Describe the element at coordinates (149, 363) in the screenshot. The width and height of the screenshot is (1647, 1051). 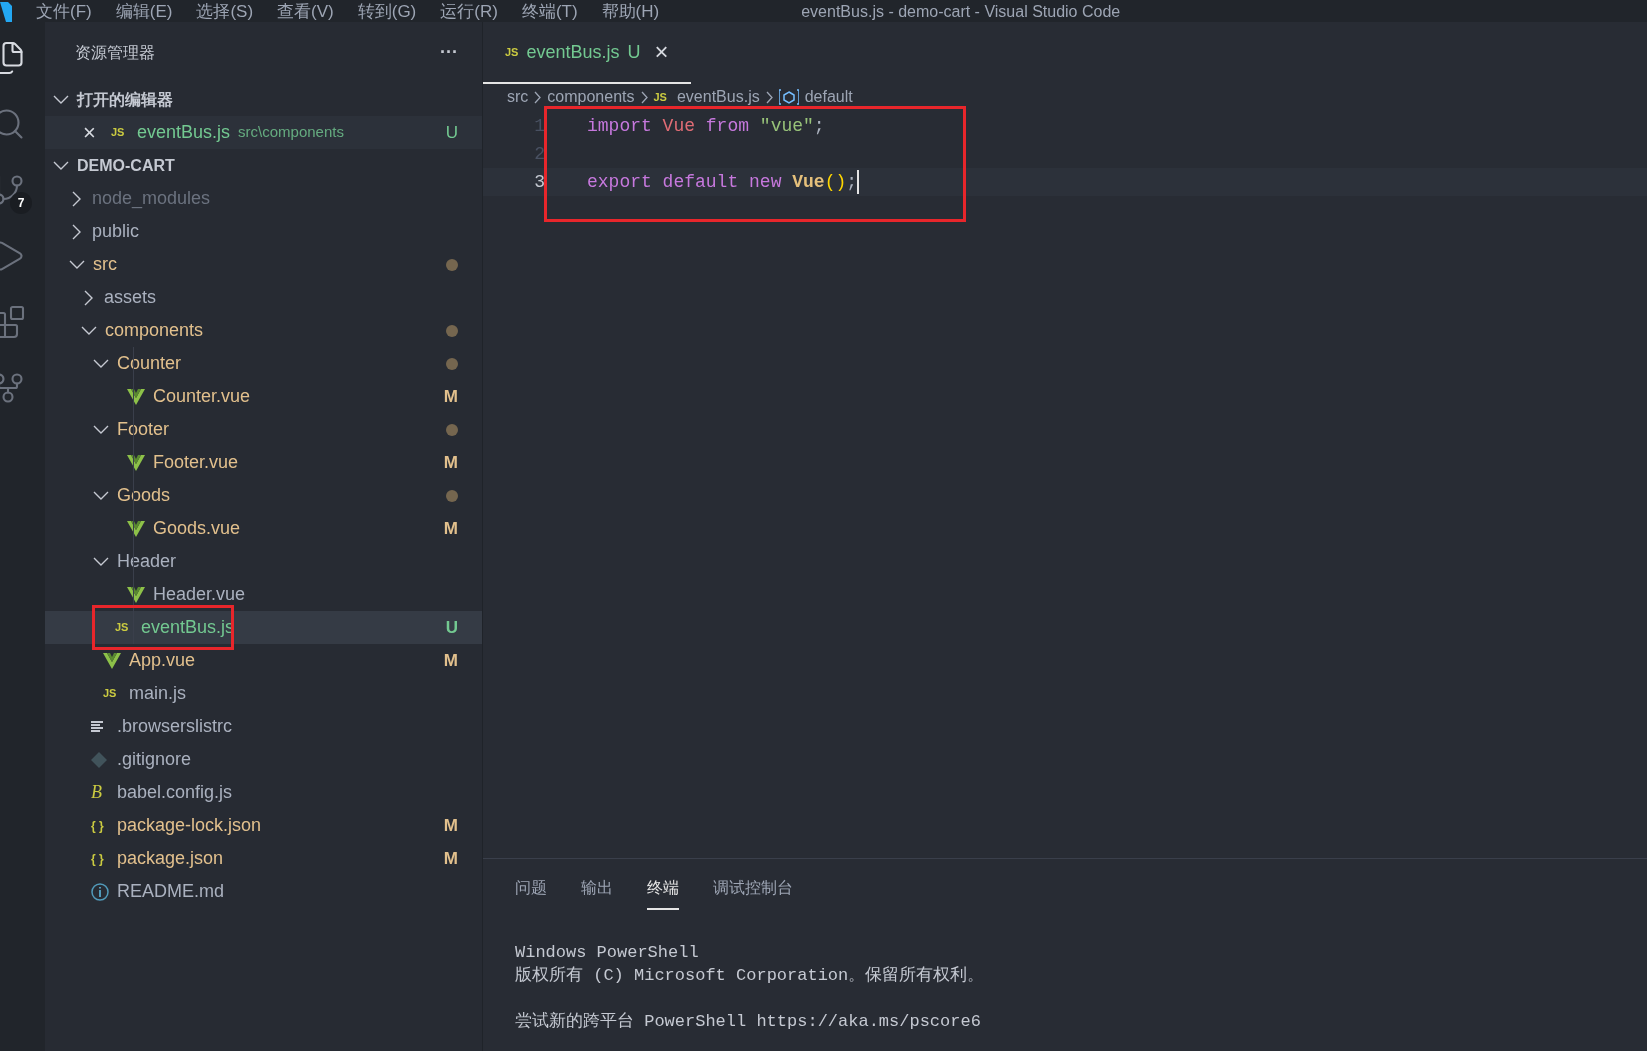
I see `folder-name: Counter` at that location.